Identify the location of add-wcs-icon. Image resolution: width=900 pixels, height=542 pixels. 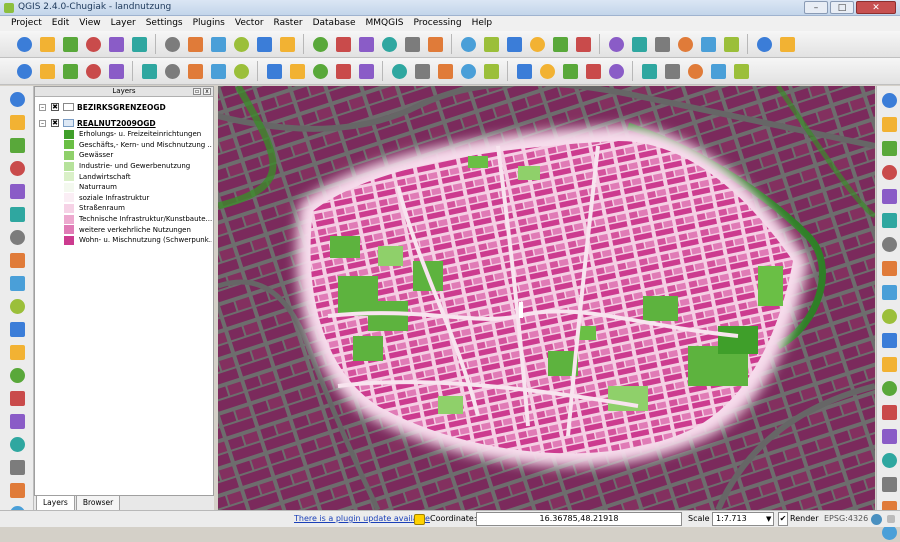
(17, 237).